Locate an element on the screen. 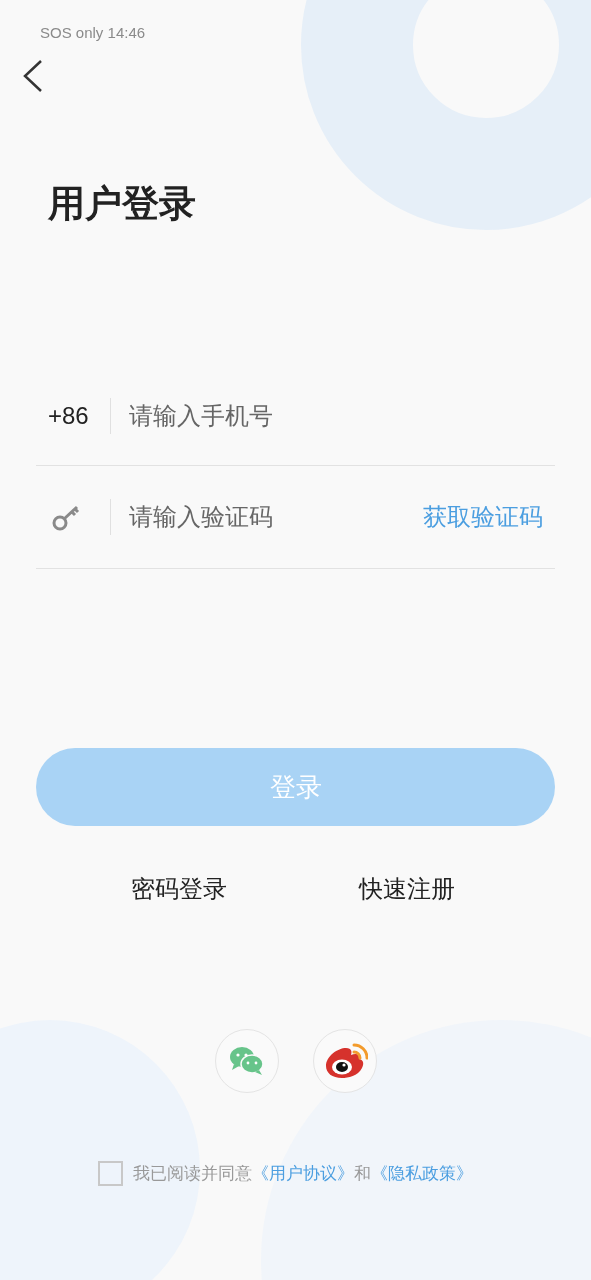 Image resolution: width=591 pixels, height=1280 pixels. code-field: 请输入验证码 is located at coordinates (276, 517).